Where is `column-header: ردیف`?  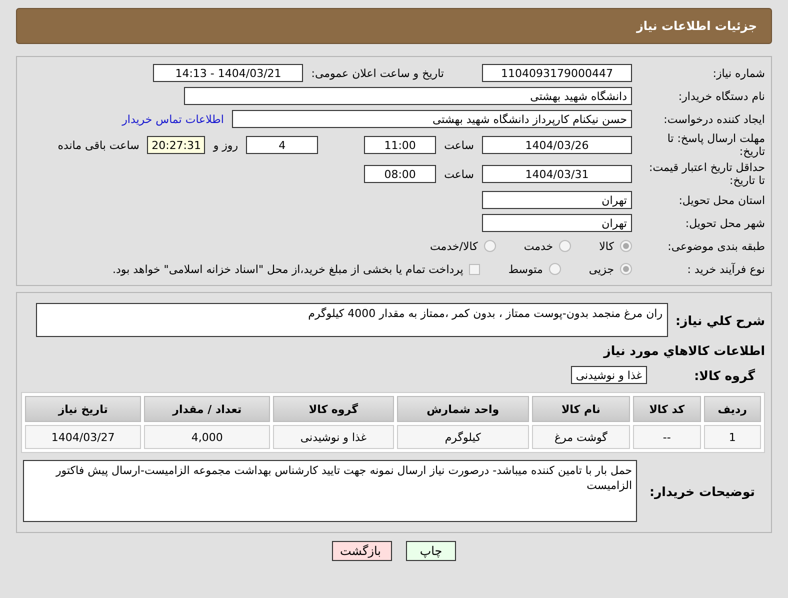
column-header: ردیف is located at coordinates (732, 409).